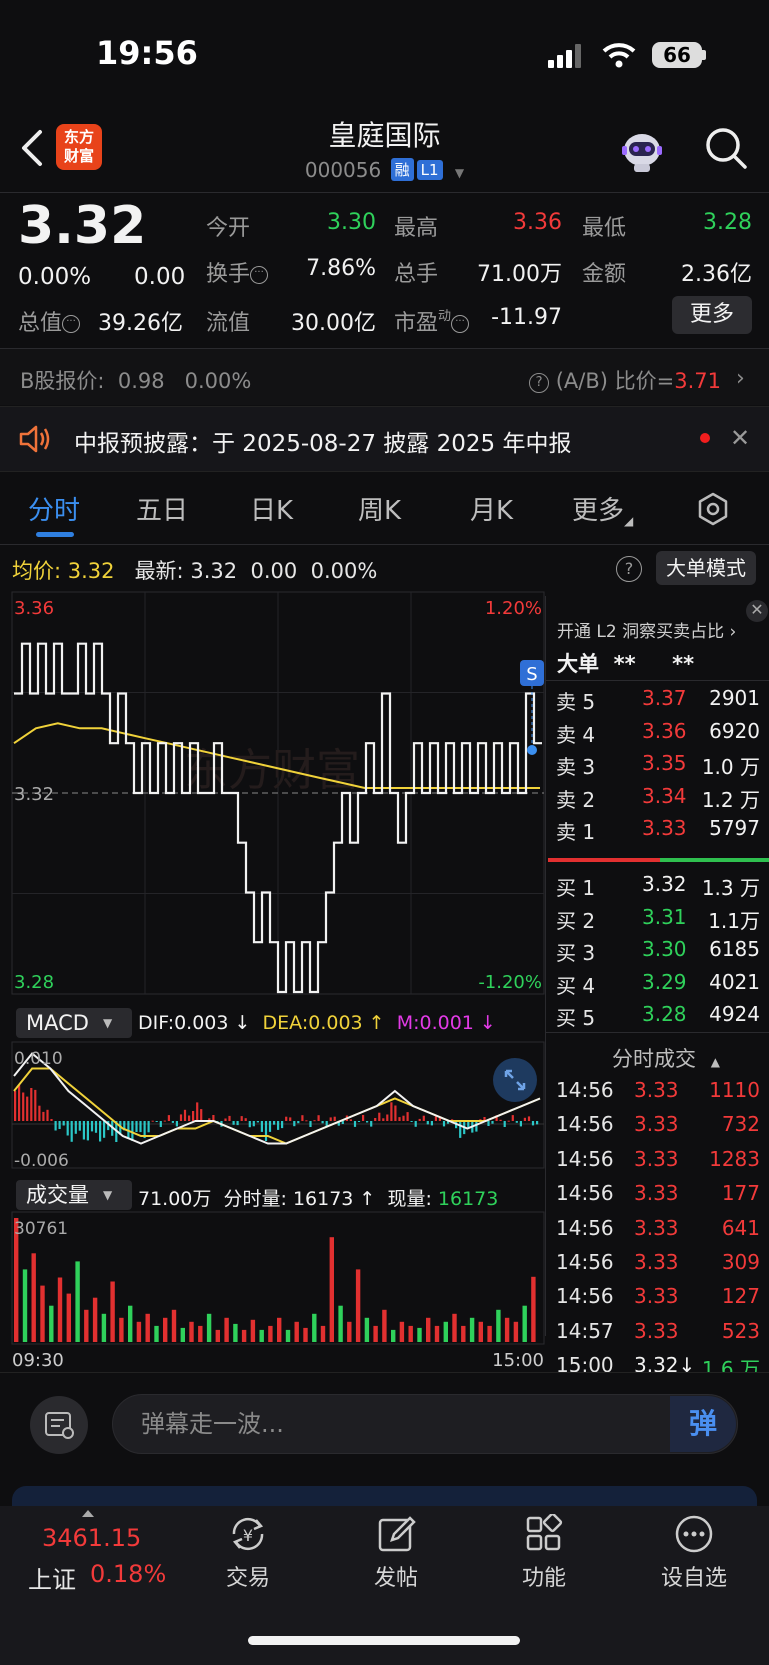 Image resolution: width=769 pixels, height=1665 pixels. What do you see at coordinates (666, 1058) in the screenshot?
I see `trades-header: 分时成交 ▲` at bounding box center [666, 1058].